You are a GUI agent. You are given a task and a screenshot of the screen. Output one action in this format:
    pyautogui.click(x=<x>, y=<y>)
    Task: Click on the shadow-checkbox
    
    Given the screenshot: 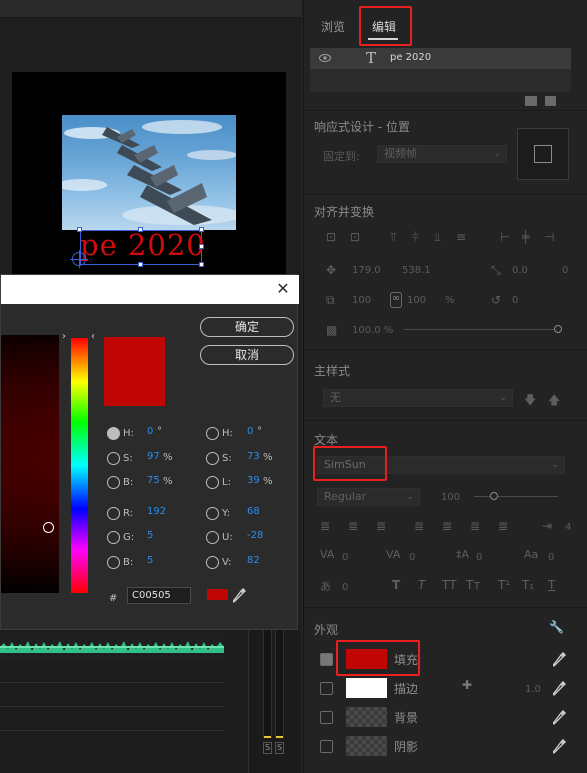 What is the action you would take?
    pyautogui.click(x=326, y=746)
    